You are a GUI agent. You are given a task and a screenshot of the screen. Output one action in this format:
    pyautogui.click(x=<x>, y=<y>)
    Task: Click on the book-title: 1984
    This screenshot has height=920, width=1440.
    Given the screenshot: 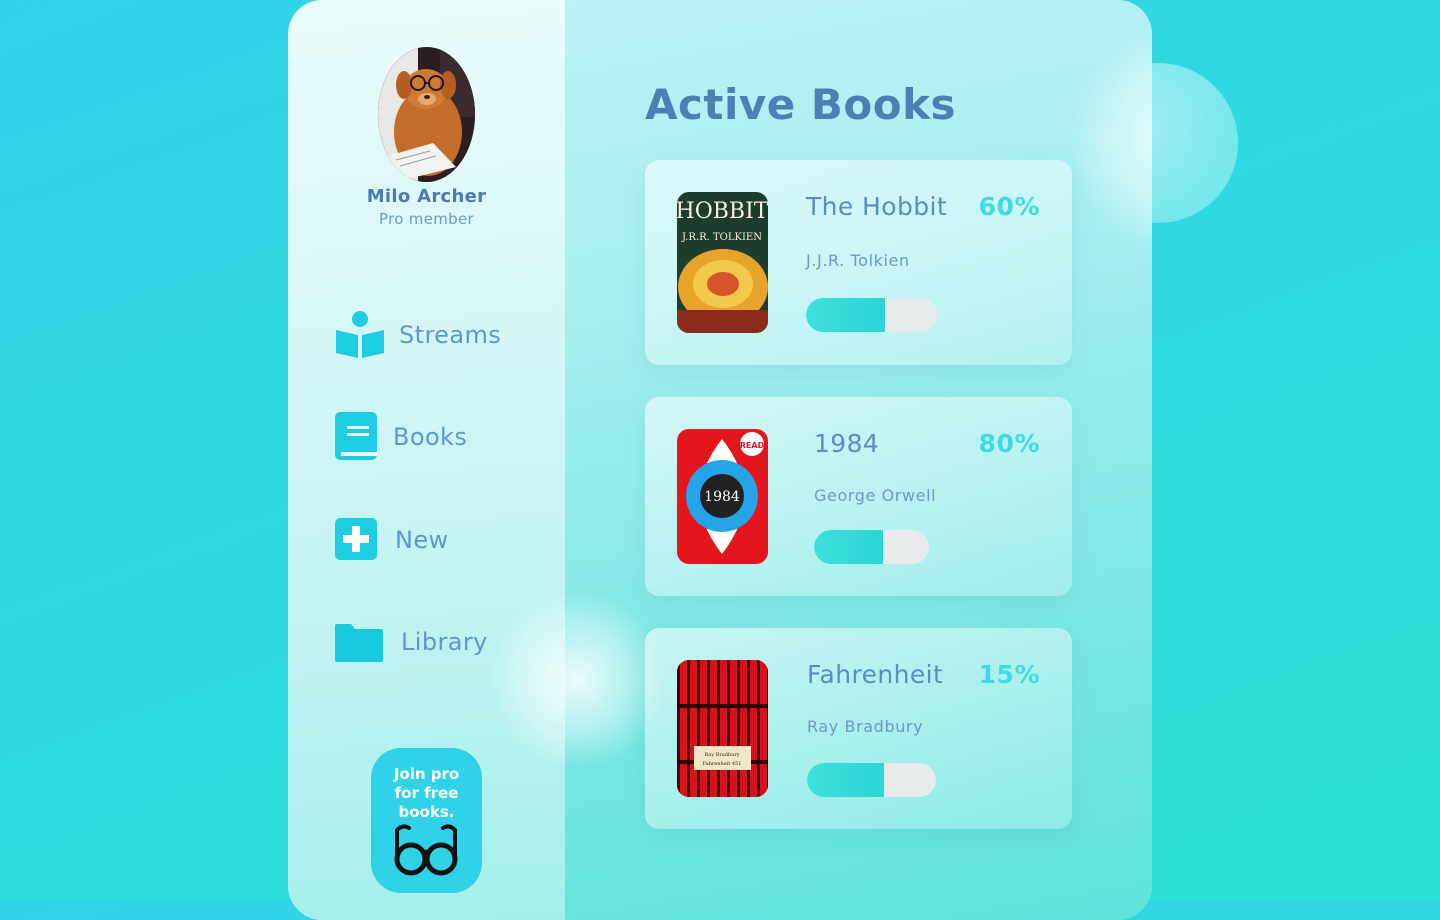 What is the action you would take?
    pyautogui.click(x=847, y=443)
    